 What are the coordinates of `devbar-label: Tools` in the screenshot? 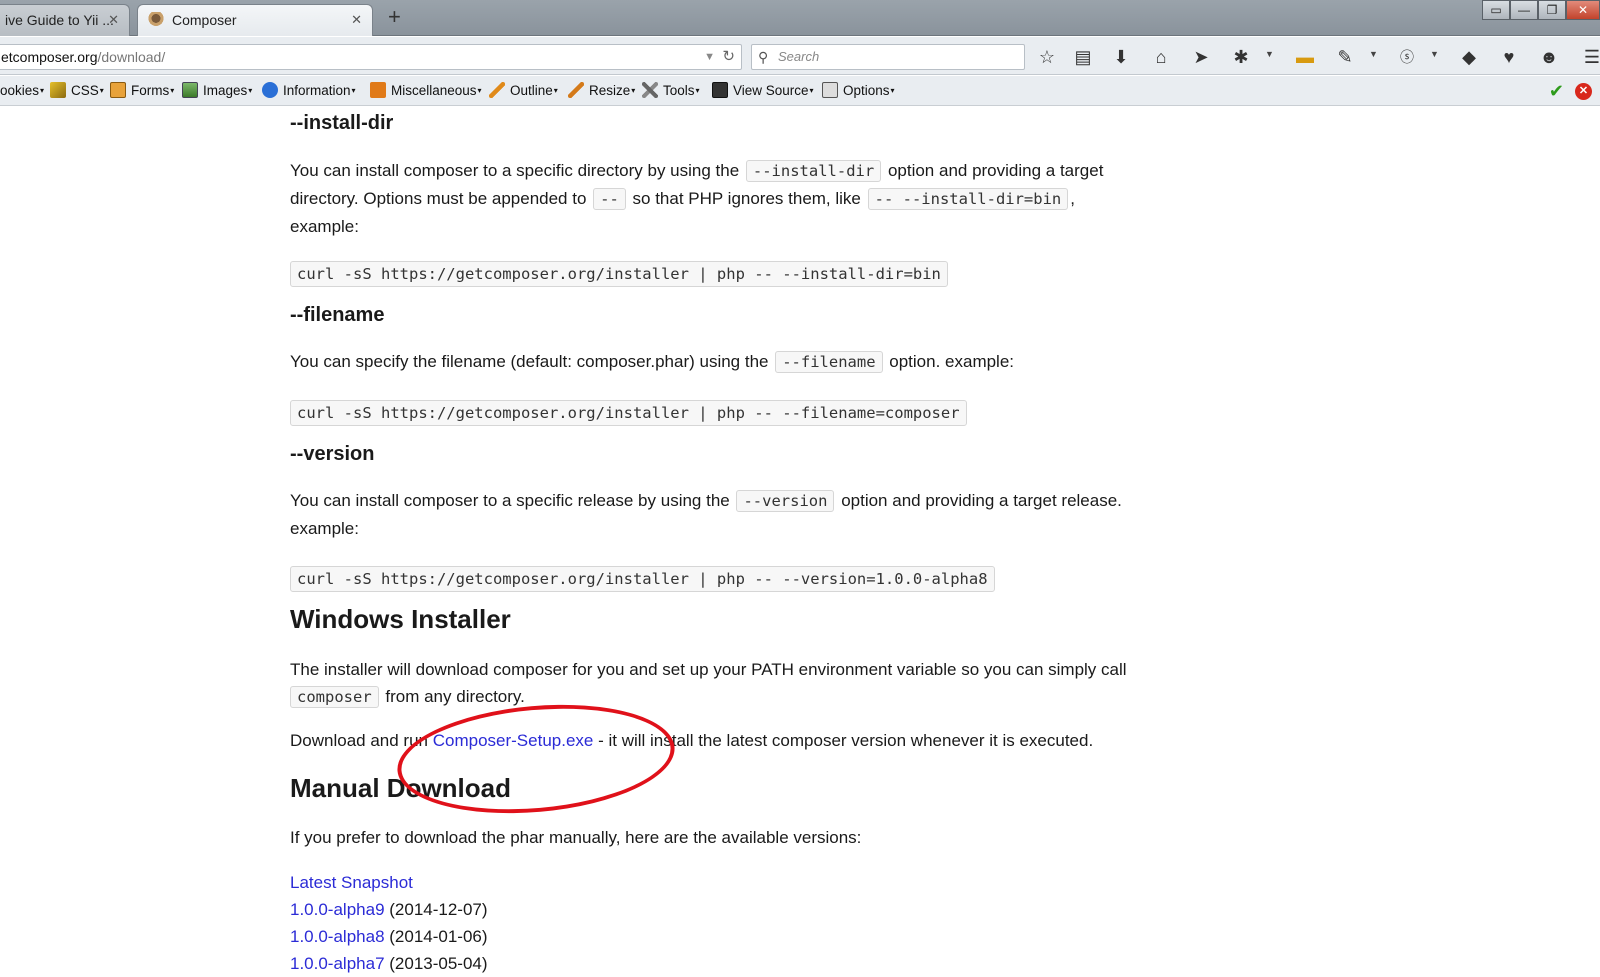 It's located at (679, 90).